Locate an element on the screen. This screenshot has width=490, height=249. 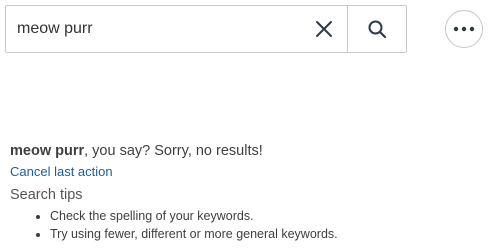
search-query-text: meow purr is located at coordinates (47, 151).